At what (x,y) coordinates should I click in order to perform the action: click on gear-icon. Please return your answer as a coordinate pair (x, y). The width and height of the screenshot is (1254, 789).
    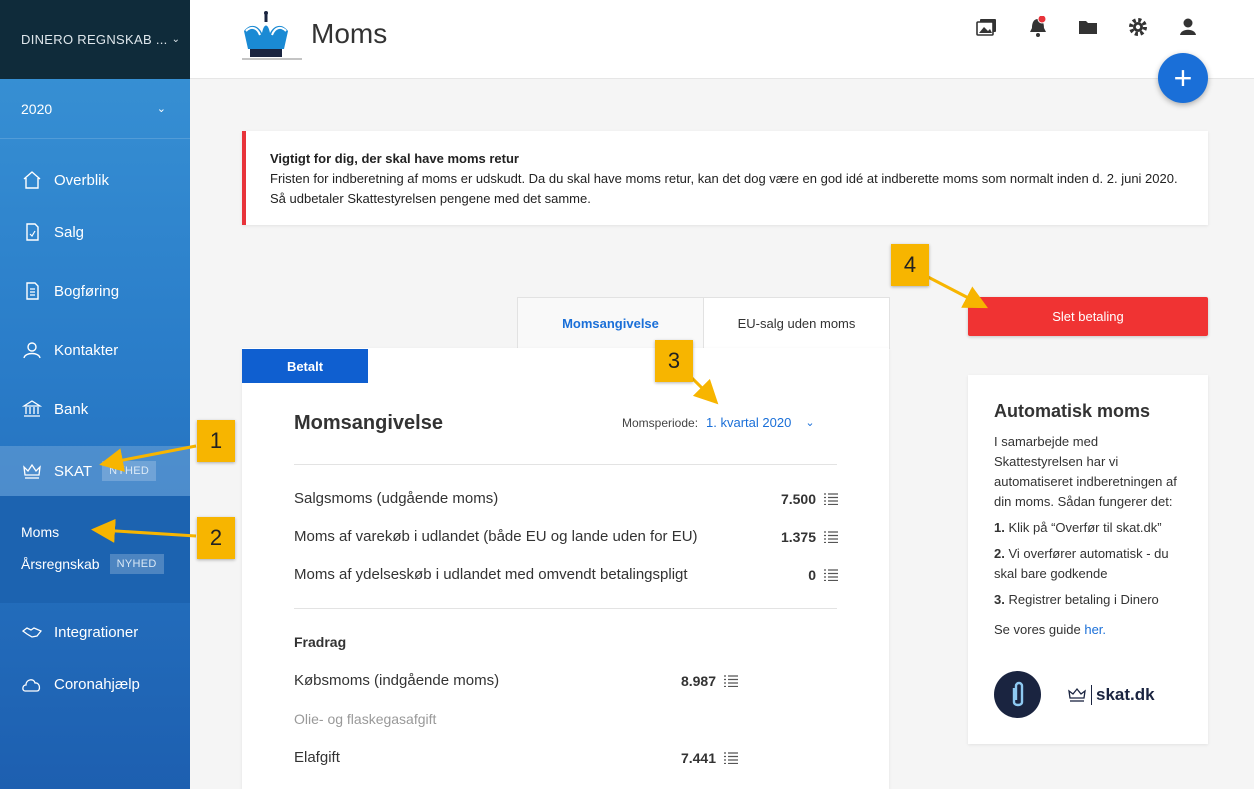
    Looking at the image, I should click on (1138, 27).